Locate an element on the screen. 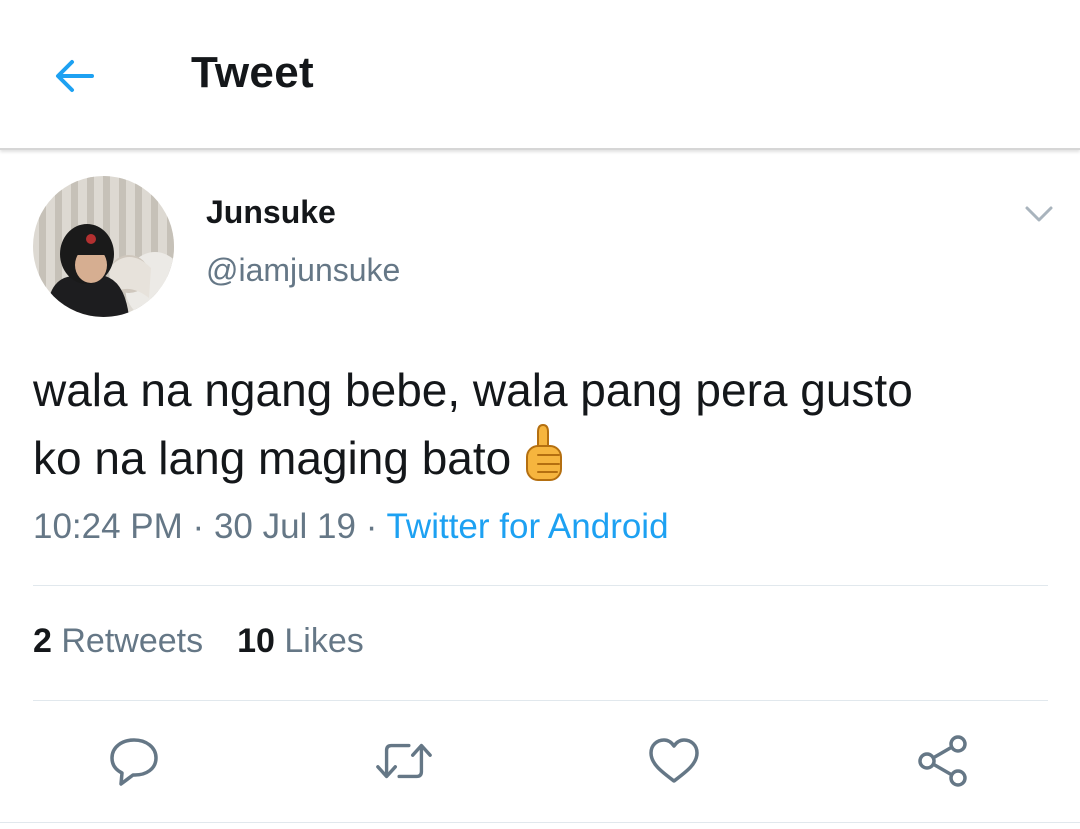 Image resolution: width=1080 pixels, height=829 pixels. author-display-name: Junsuke is located at coordinates (271, 212).